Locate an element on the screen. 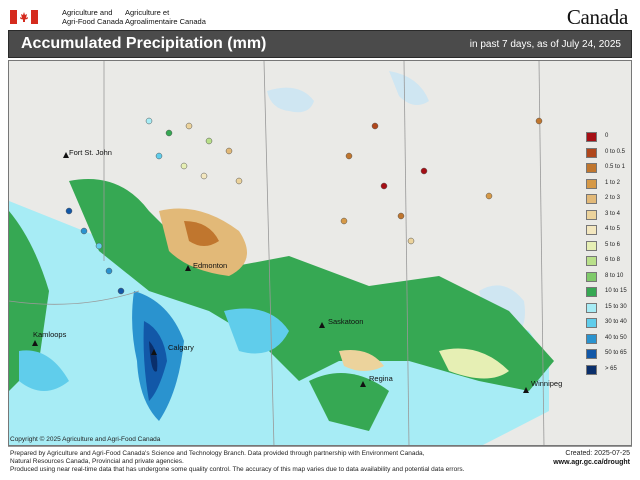  agency-fr-line1: Agriculture et is located at coordinates (147, 12).